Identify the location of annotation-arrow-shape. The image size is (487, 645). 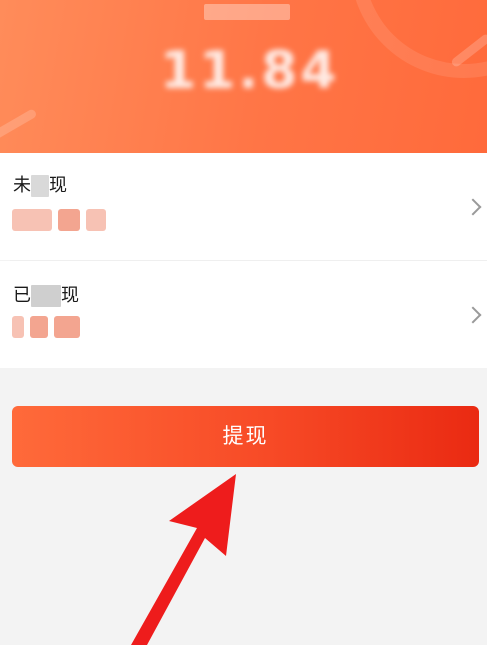
(183, 559).